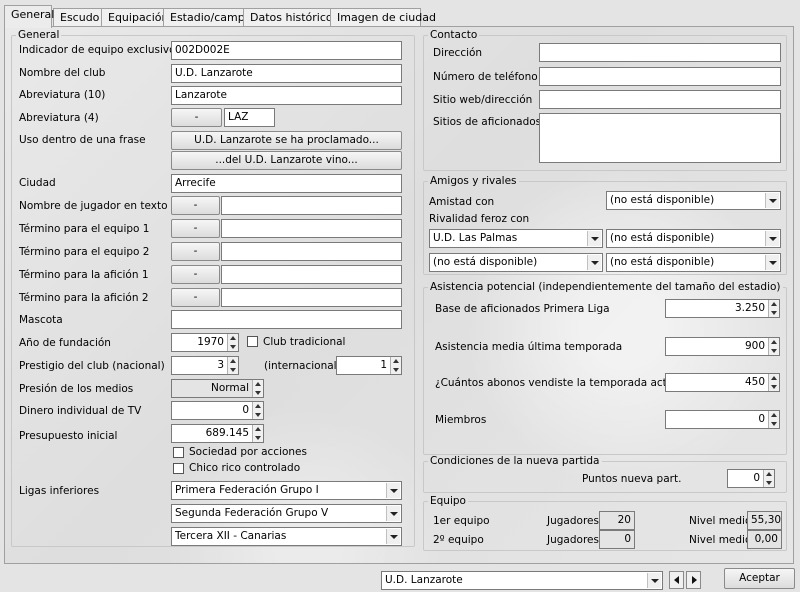 Image resolution: width=800 pixels, height=592 pixels. What do you see at coordinates (286, 73) in the screenshot?
I see `club-name-field: U.D. Lanzarote` at bounding box center [286, 73].